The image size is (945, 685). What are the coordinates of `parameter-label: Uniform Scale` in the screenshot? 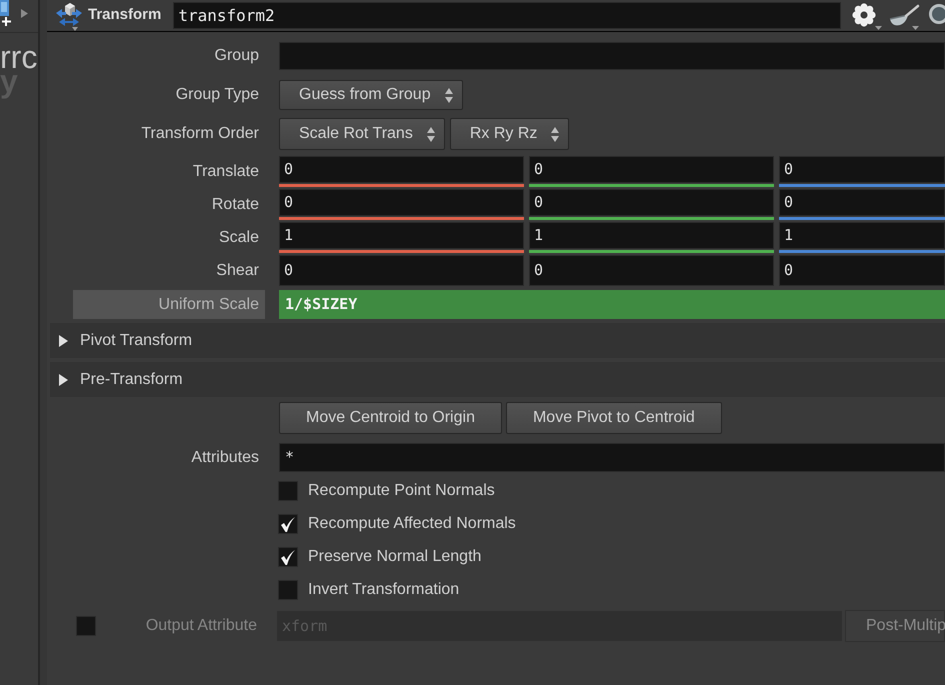 It's located at (169, 304).